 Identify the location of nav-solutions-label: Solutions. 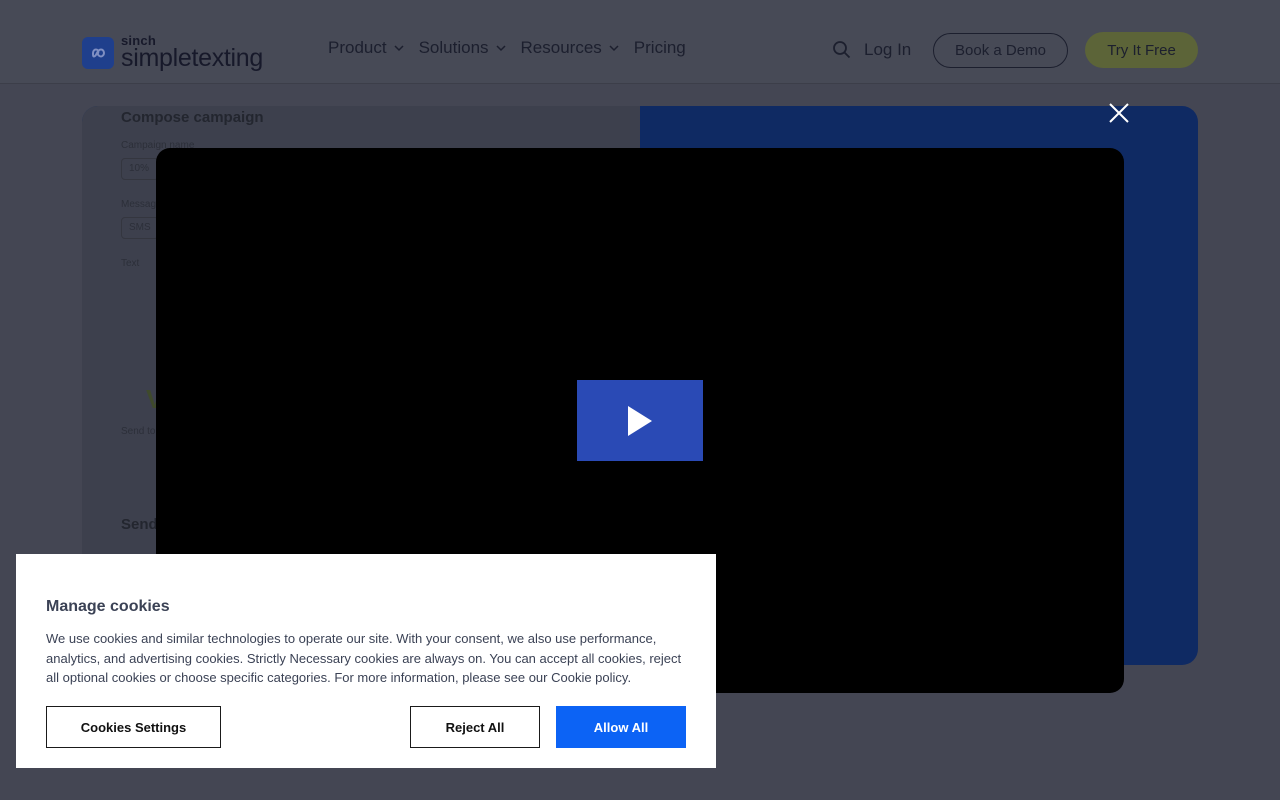
(453, 47).